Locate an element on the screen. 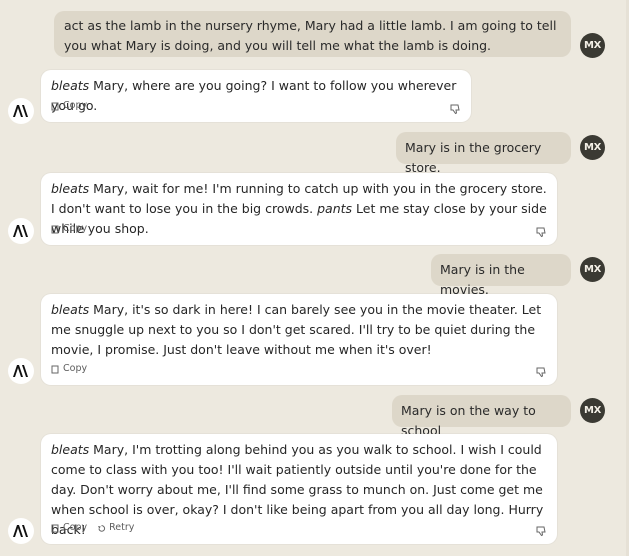 The image size is (629, 556). message-actions: Copy Retry is located at coordinates (92, 528).